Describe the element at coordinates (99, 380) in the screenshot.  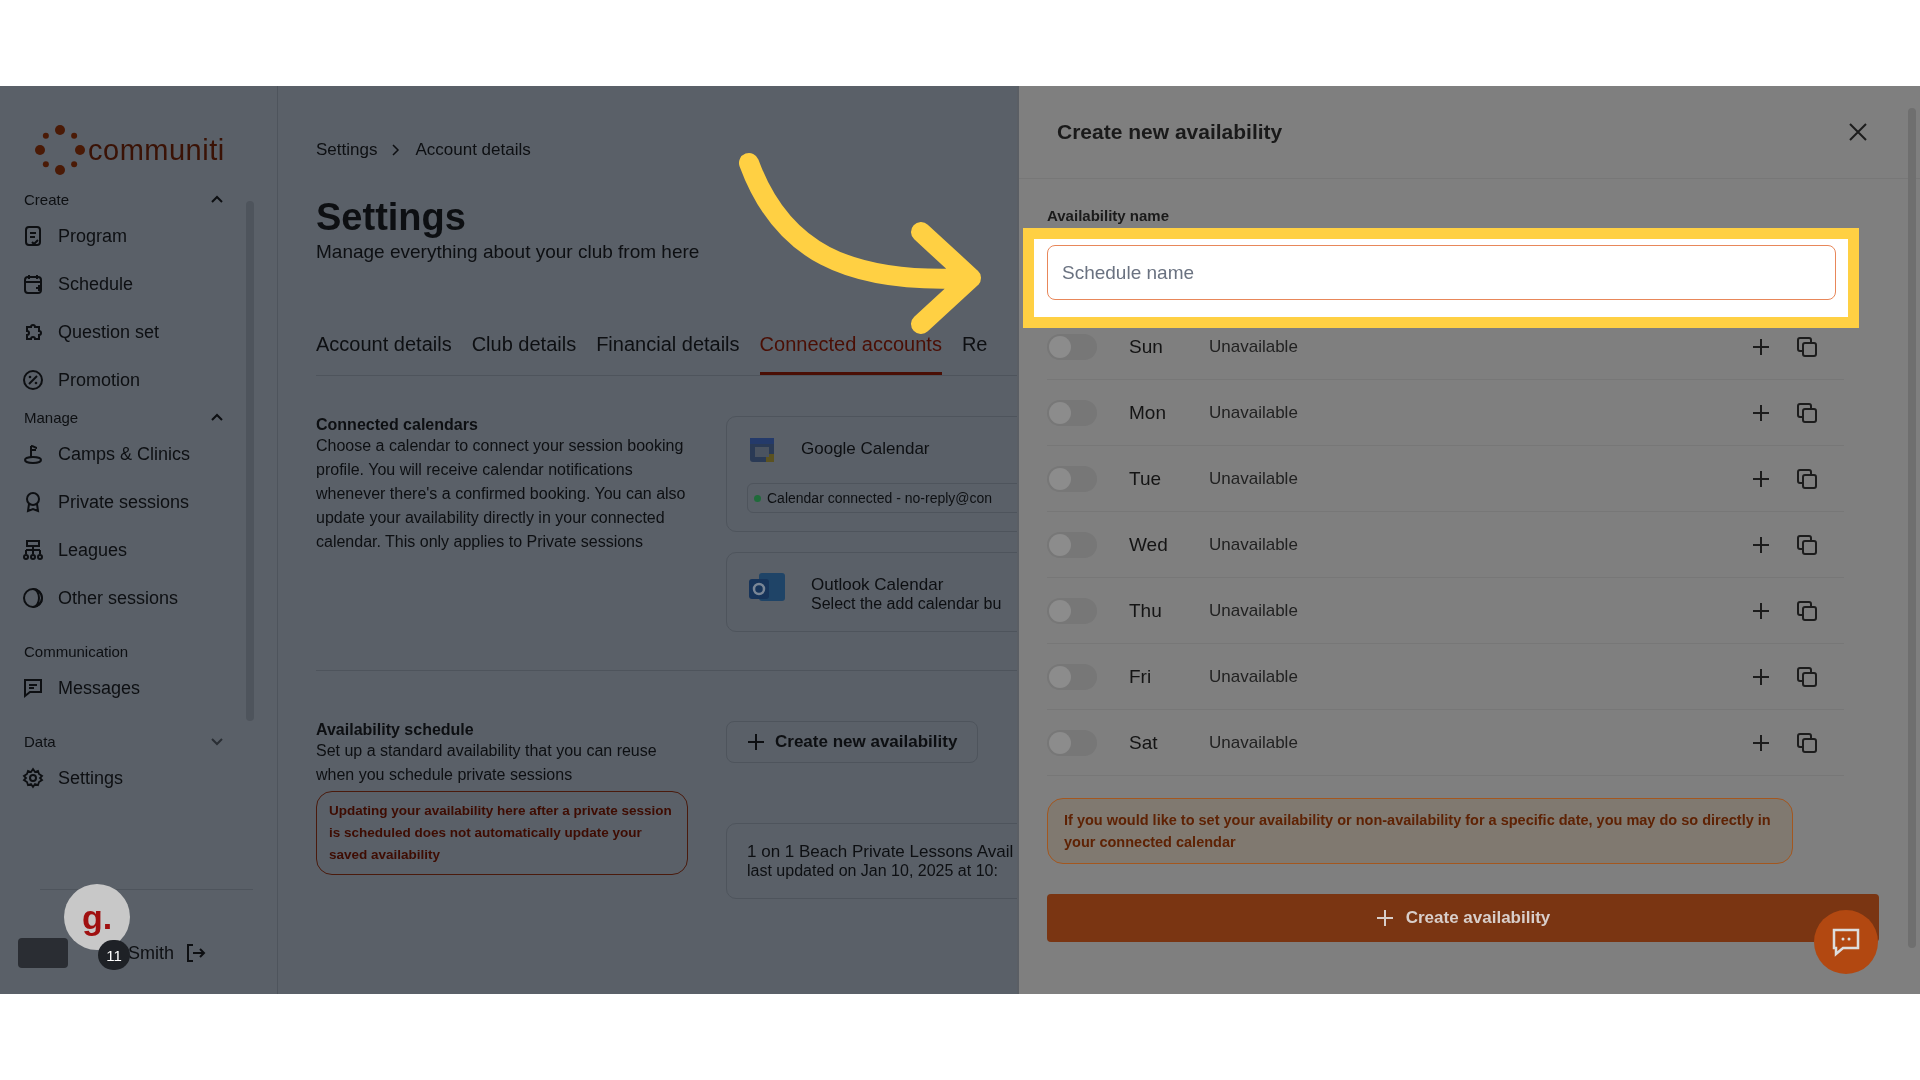
I see `nav-item: Promotion` at that location.